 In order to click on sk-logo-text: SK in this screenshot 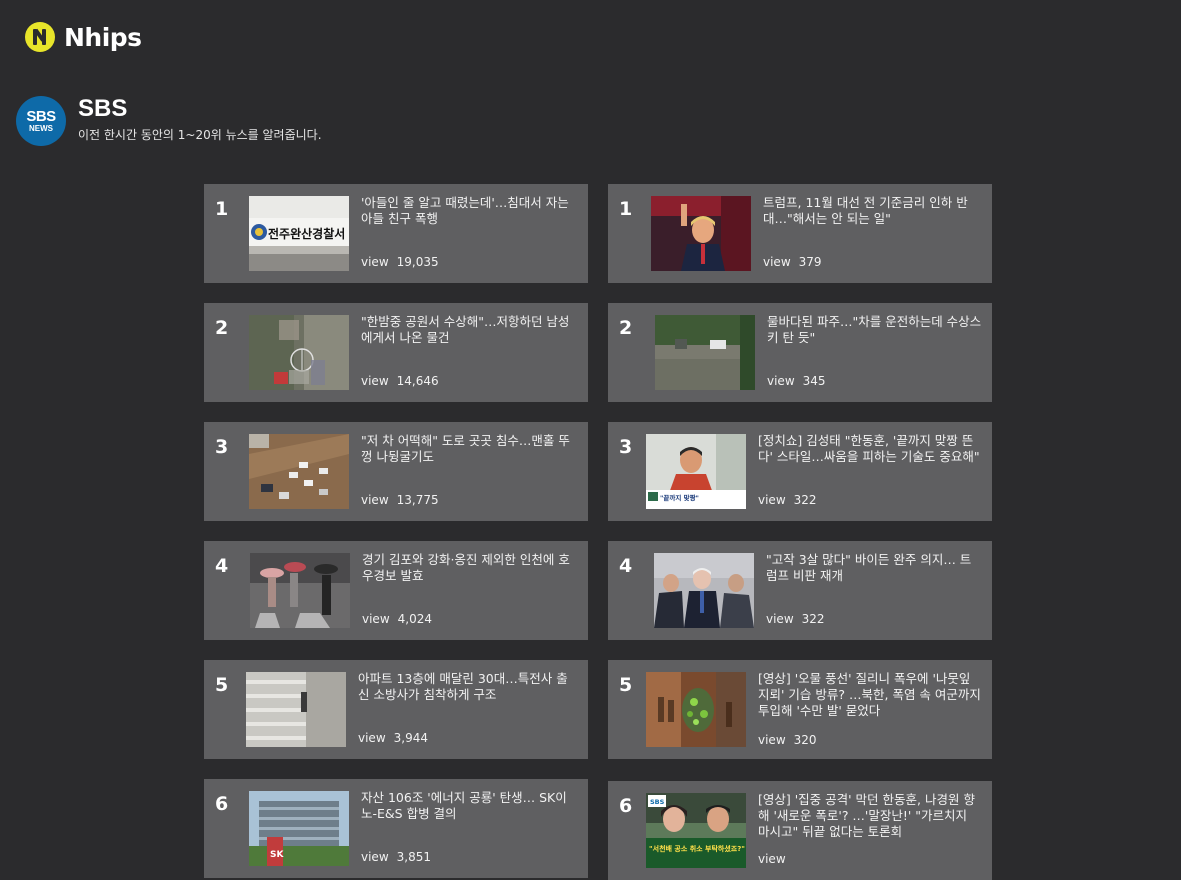, I will do `click(277, 855)`.